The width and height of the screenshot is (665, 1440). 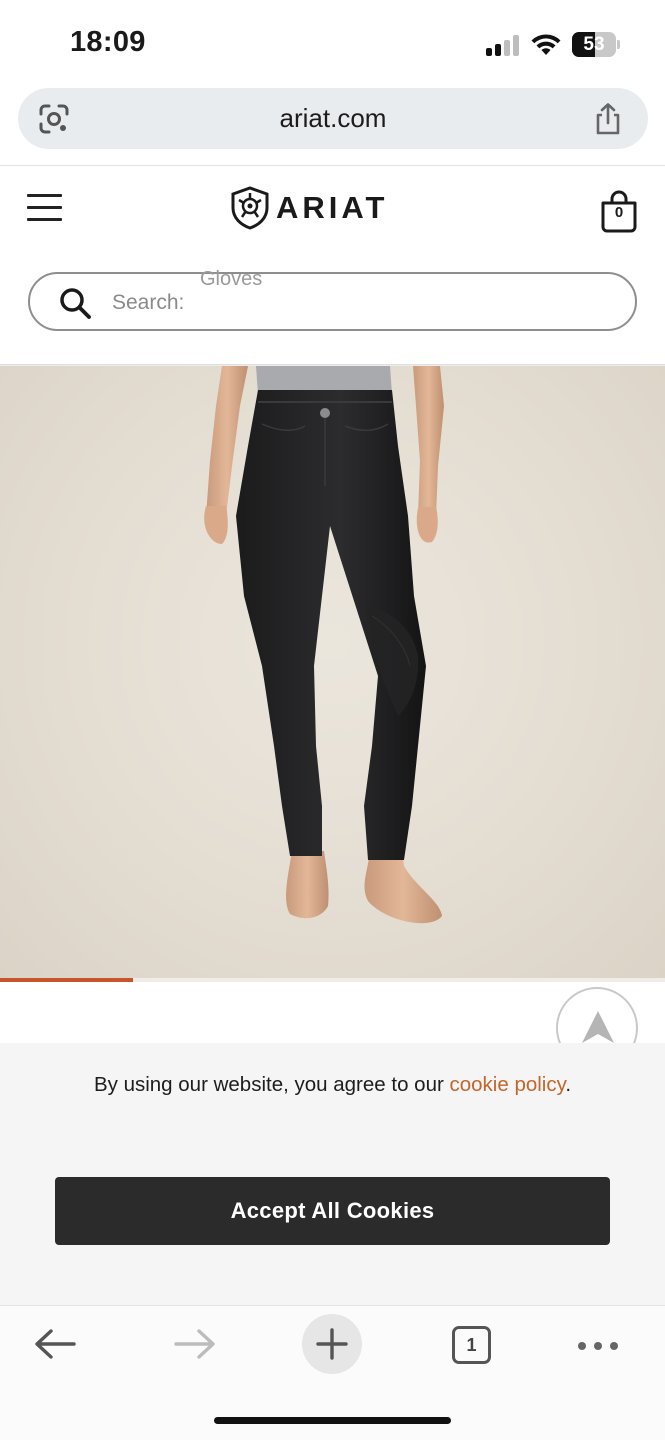 What do you see at coordinates (45, 208) in the screenshot?
I see `hamburger-menu-icon` at bounding box center [45, 208].